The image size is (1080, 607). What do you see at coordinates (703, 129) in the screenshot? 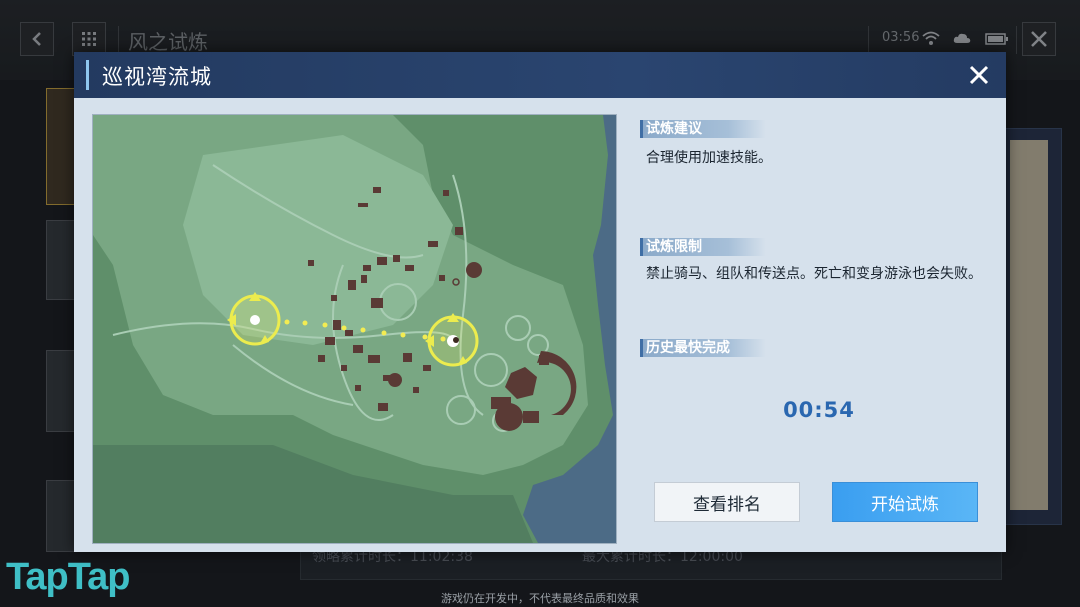
I see `section-tag-advice: 试炼建议` at bounding box center [703, 129].